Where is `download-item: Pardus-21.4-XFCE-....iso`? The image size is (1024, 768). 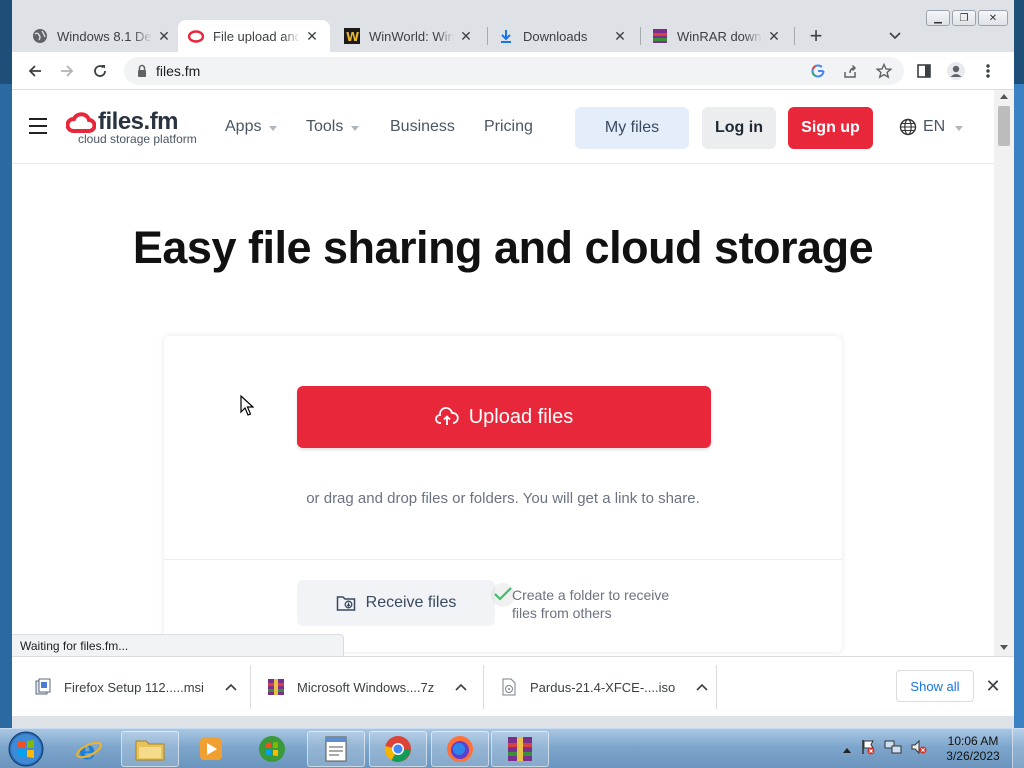
download-item: Pardus-21.4-XFCE-....iso is located at coordinates (604, 687).